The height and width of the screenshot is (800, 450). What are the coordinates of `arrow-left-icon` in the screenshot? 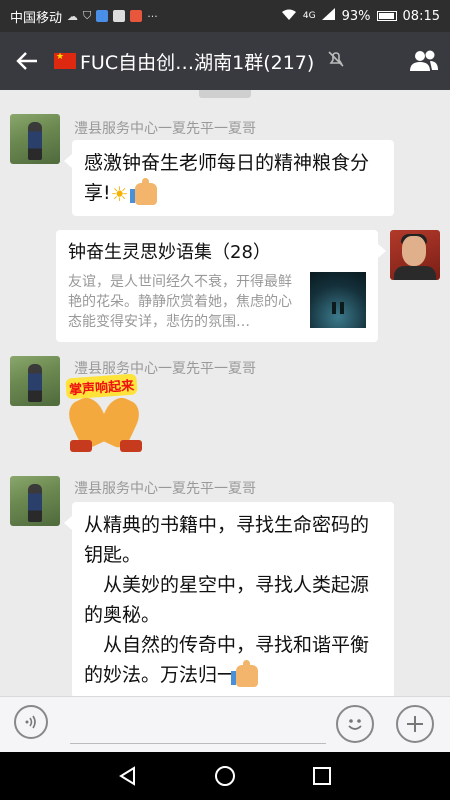 It's located at (26, 61).